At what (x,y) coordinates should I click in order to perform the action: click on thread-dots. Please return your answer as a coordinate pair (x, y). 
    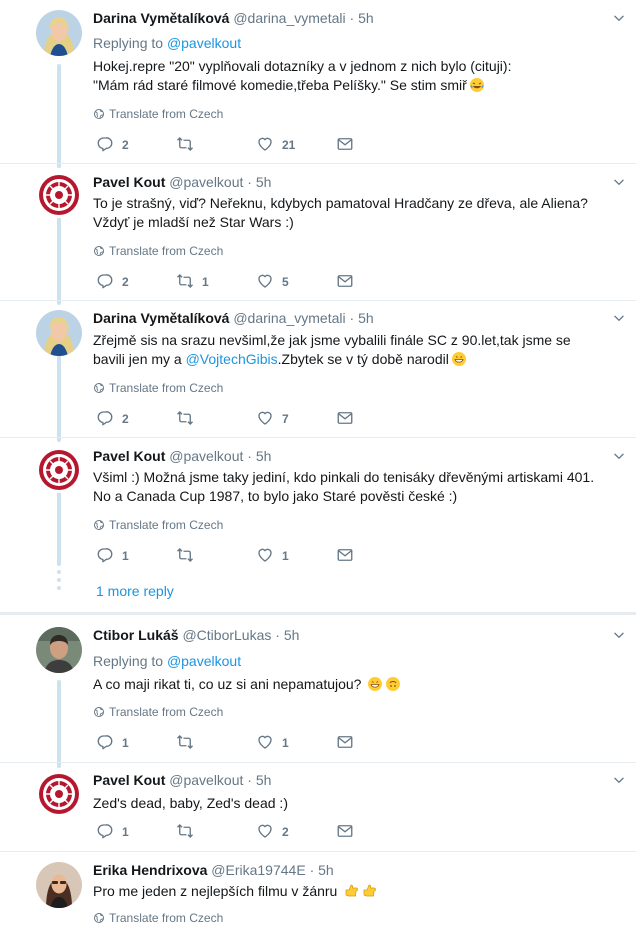
    Looking at the image, I should click on (59, 585).